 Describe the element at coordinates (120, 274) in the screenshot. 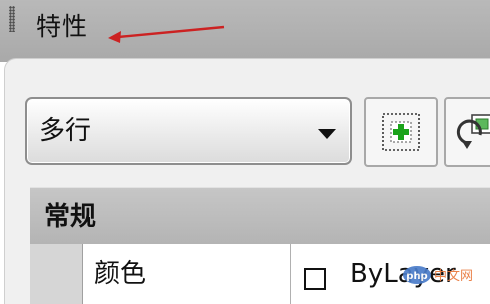

I see `property-name-color: 颜色` at that location.